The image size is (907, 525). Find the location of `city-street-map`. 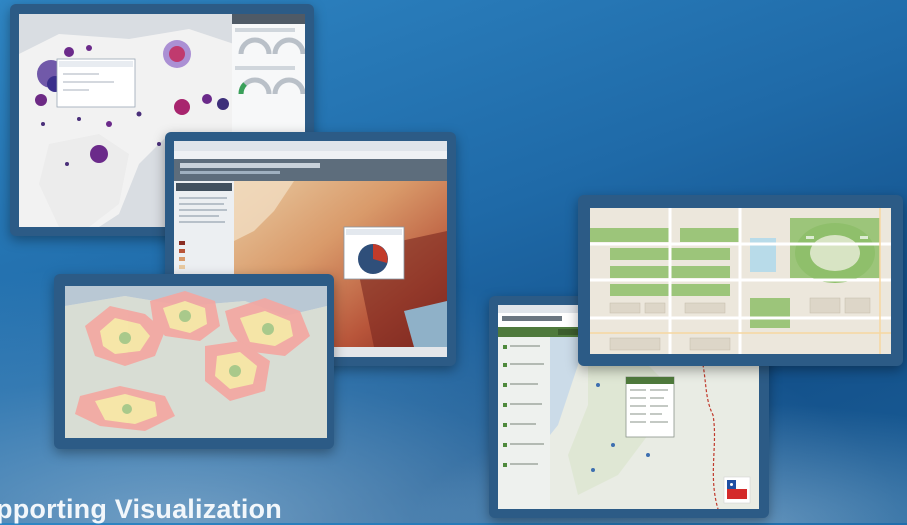

city-street-map is located at coordinates (740, 281).